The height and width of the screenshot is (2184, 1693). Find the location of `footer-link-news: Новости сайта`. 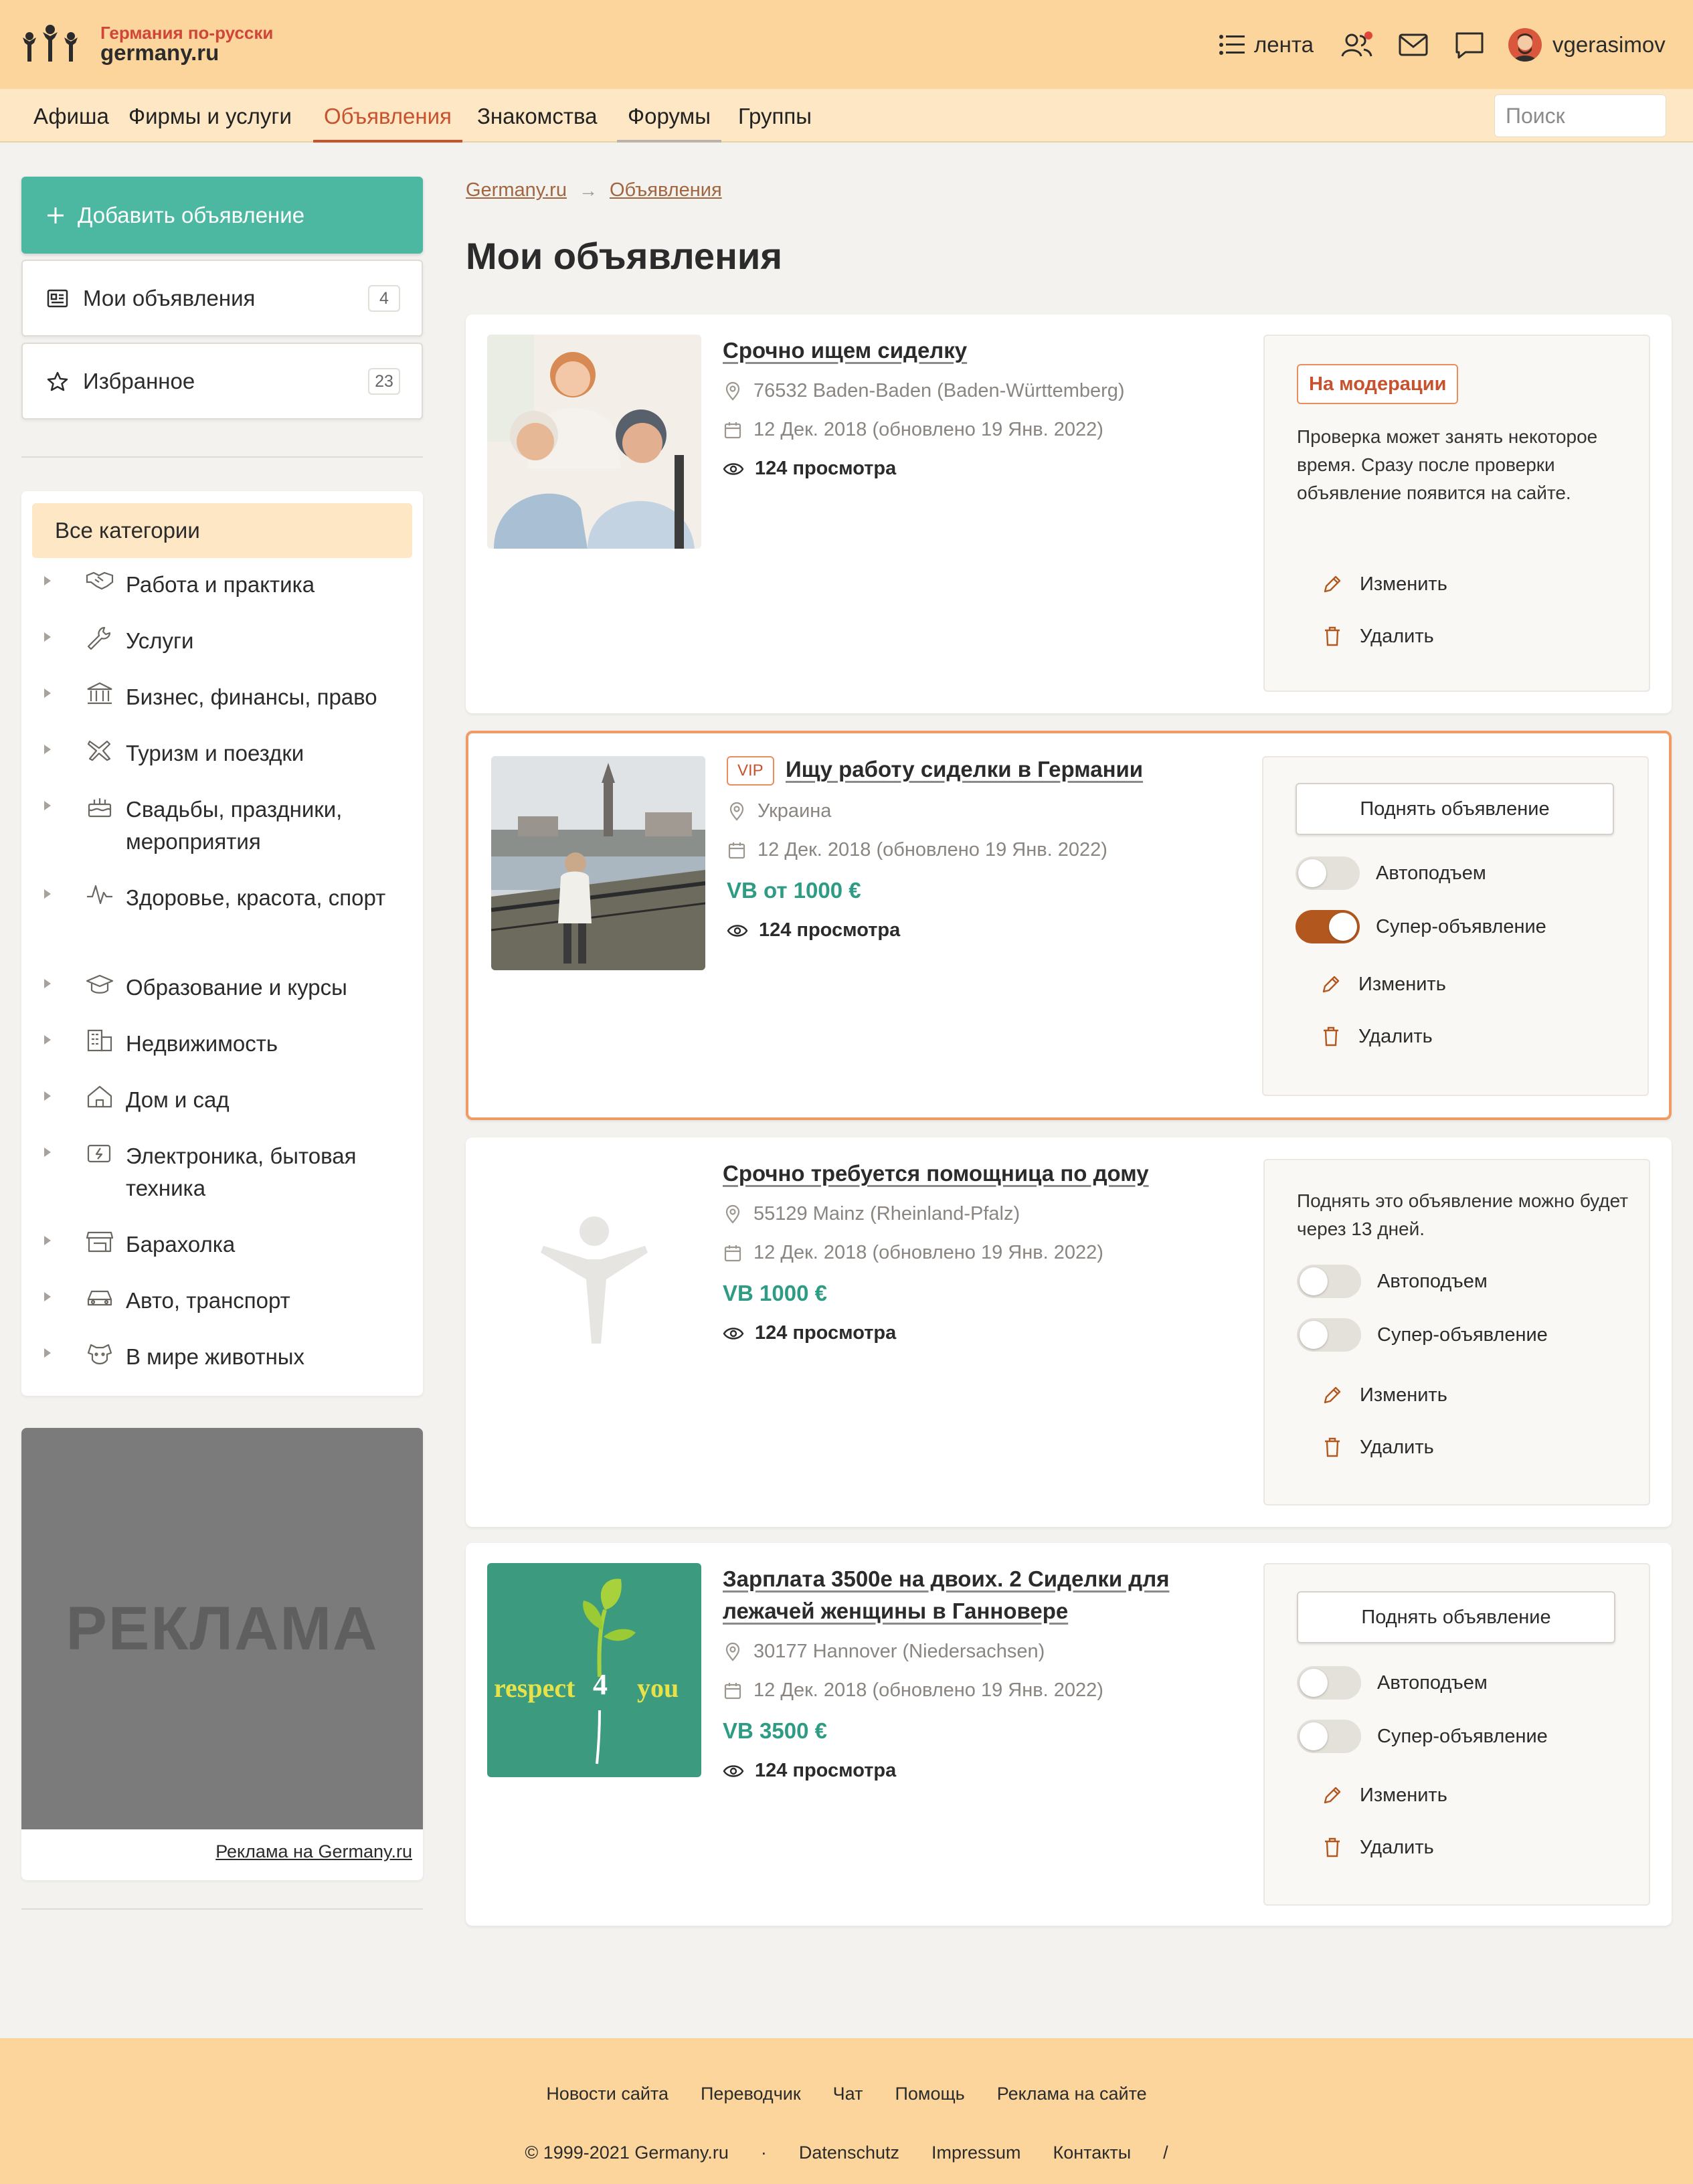

footer-link-news: Новости сайта is located at coordinates (607, 2094).